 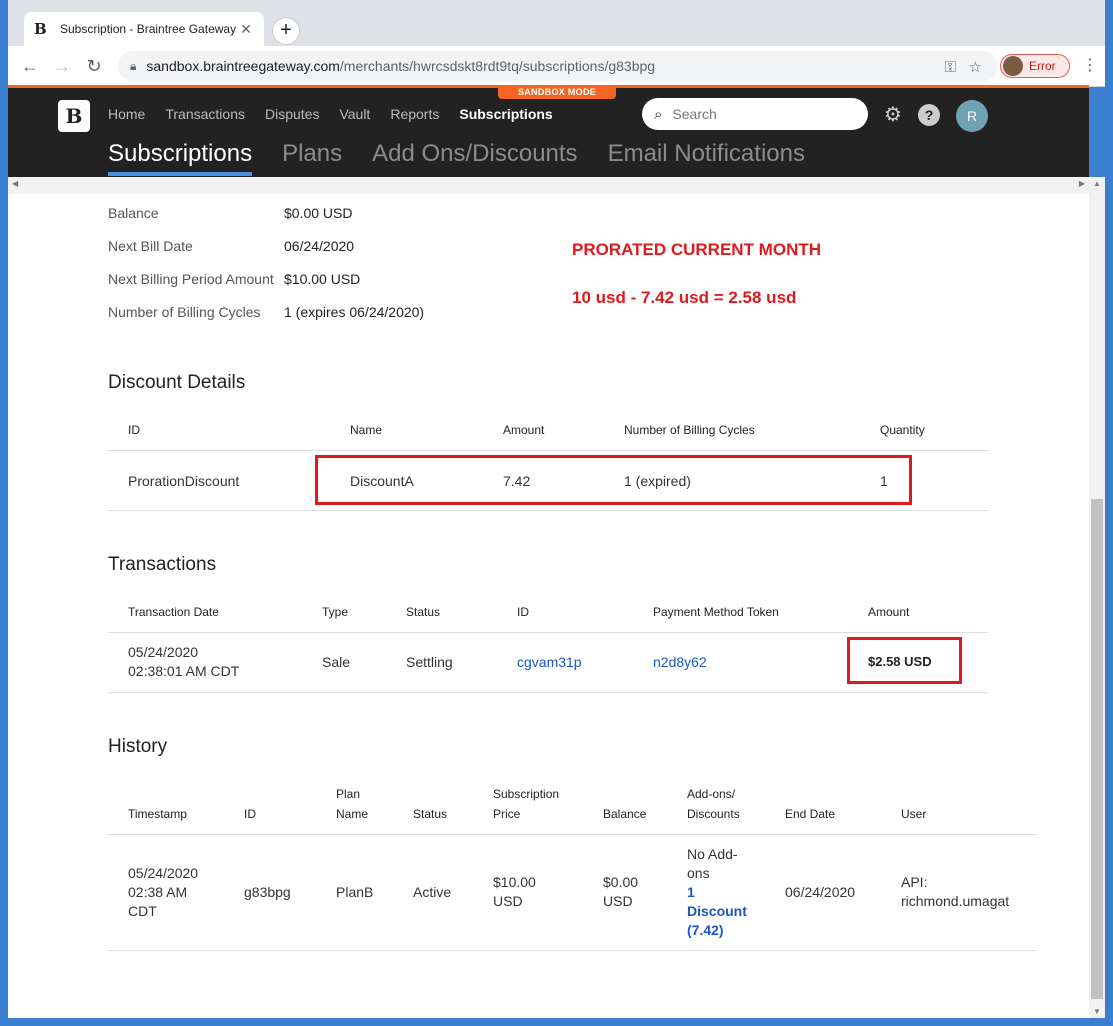 I want to click on help-icon: ?, so click(x=929, y=115).